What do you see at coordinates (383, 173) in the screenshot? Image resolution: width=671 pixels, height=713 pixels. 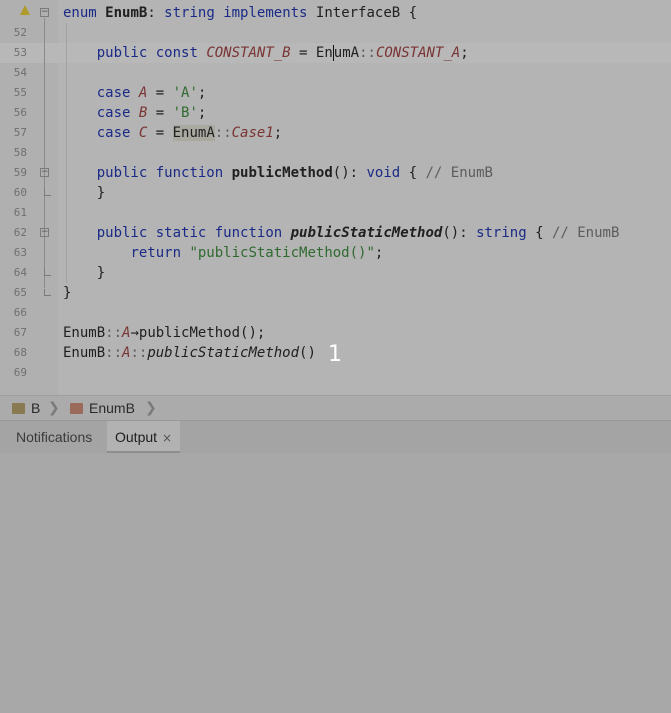 I see `code-token: void` at bounding box center [383, 173].